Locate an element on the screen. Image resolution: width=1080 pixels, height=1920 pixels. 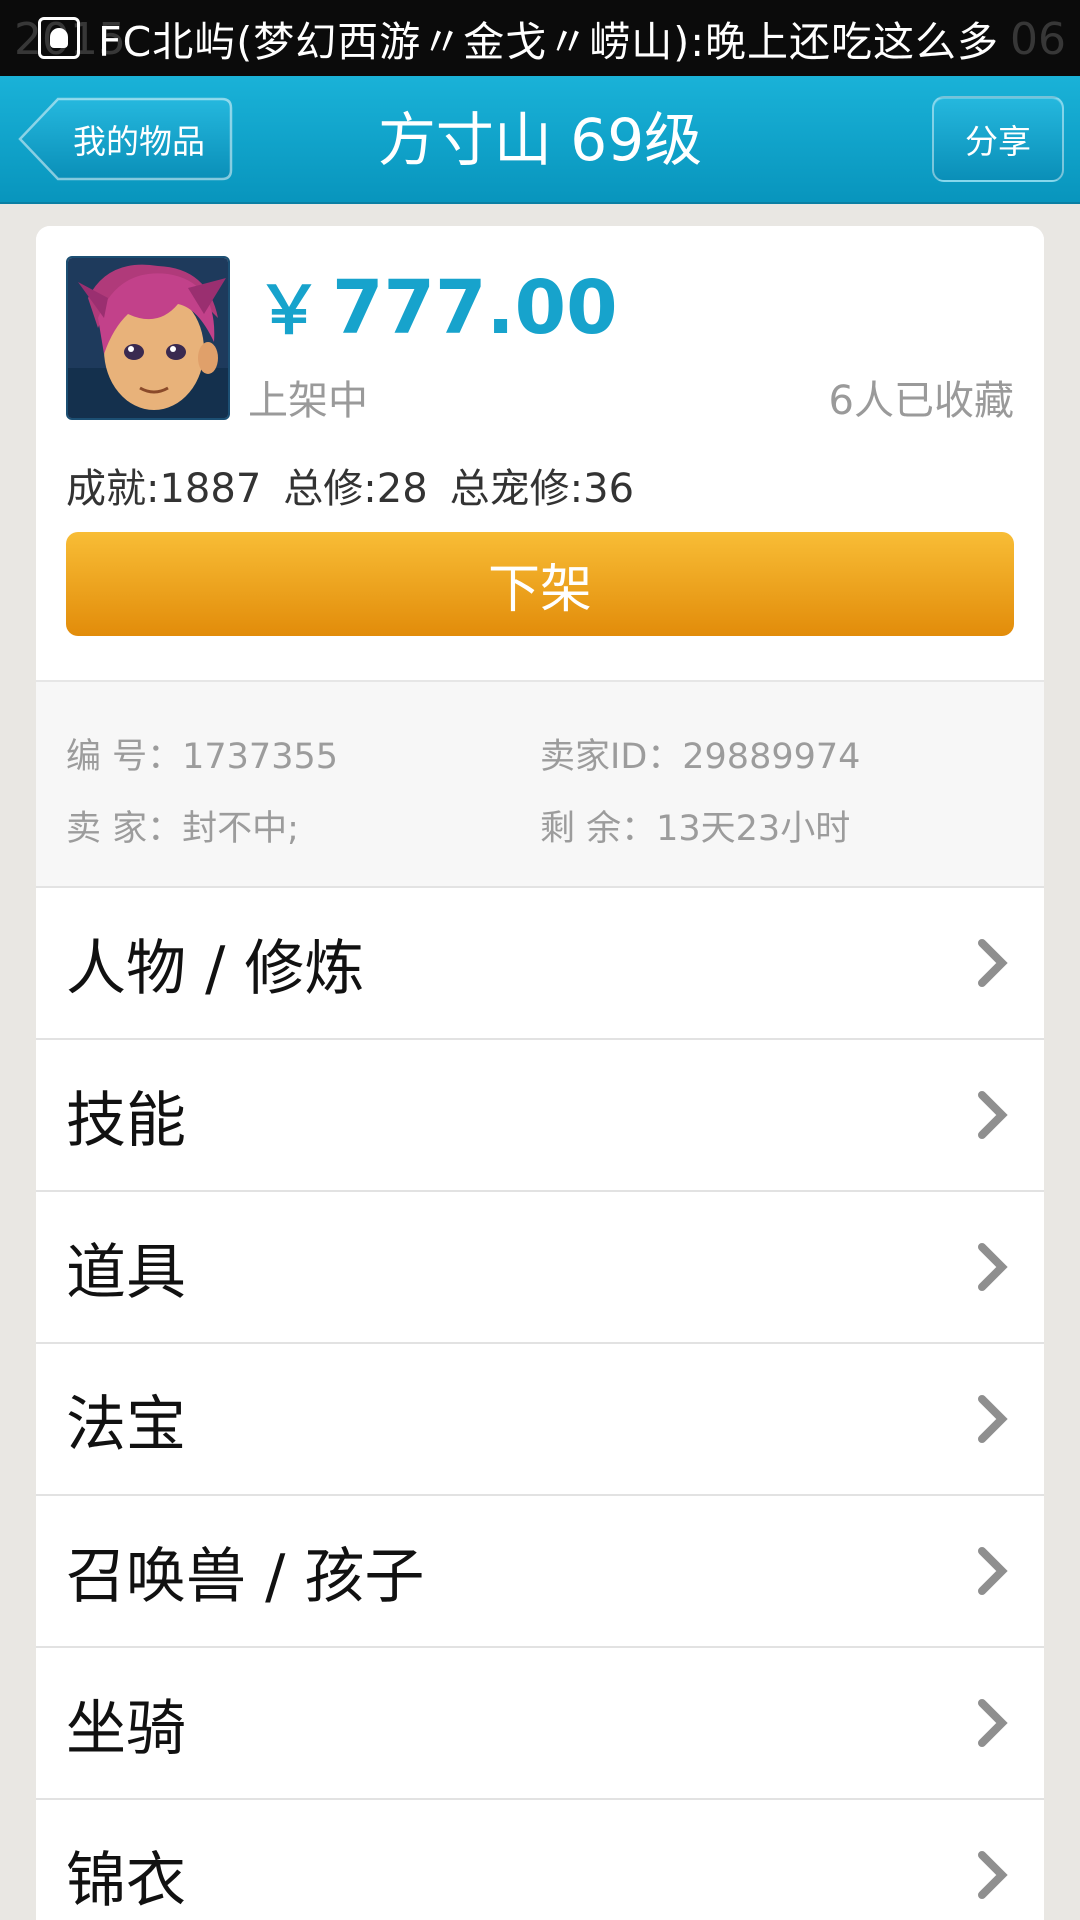
seller-id: 卖家ID：29889974 is located at coordinates (700, 757).